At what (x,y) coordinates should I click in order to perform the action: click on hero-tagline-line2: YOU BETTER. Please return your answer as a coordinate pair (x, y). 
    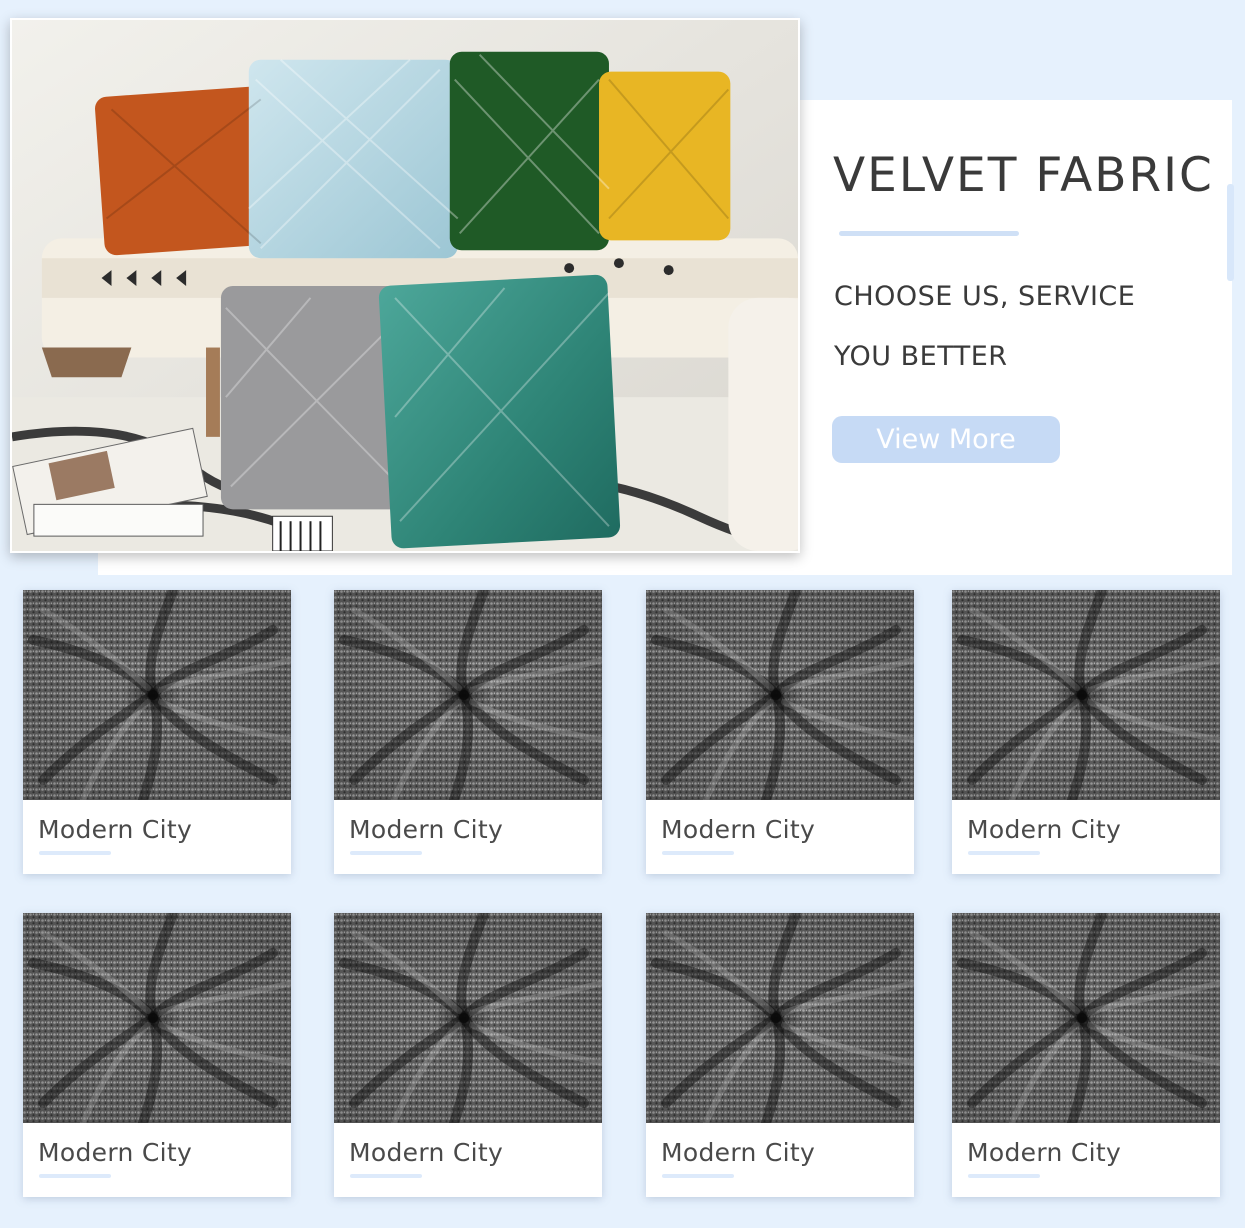
    Looking at the image, I should click on (921, 356).